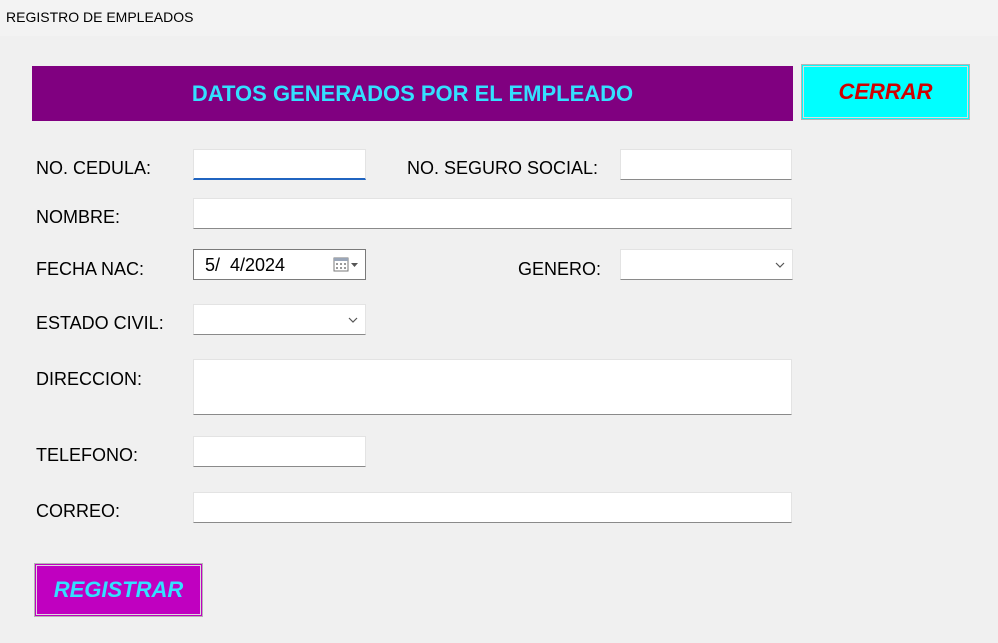  What do you see at coordinates (100, 323) in the screenshot?
I see `estado-civil-label: ESTADO CIVIL:` at bounding box center [100, 323].